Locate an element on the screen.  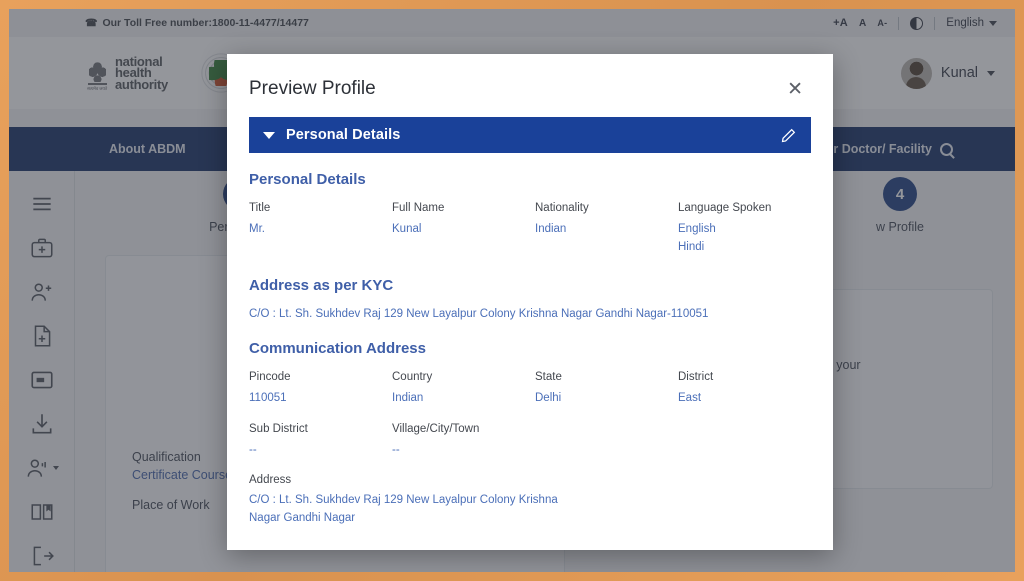
section-title-communication-address: Communication Address is located at coordinates (337, 348).